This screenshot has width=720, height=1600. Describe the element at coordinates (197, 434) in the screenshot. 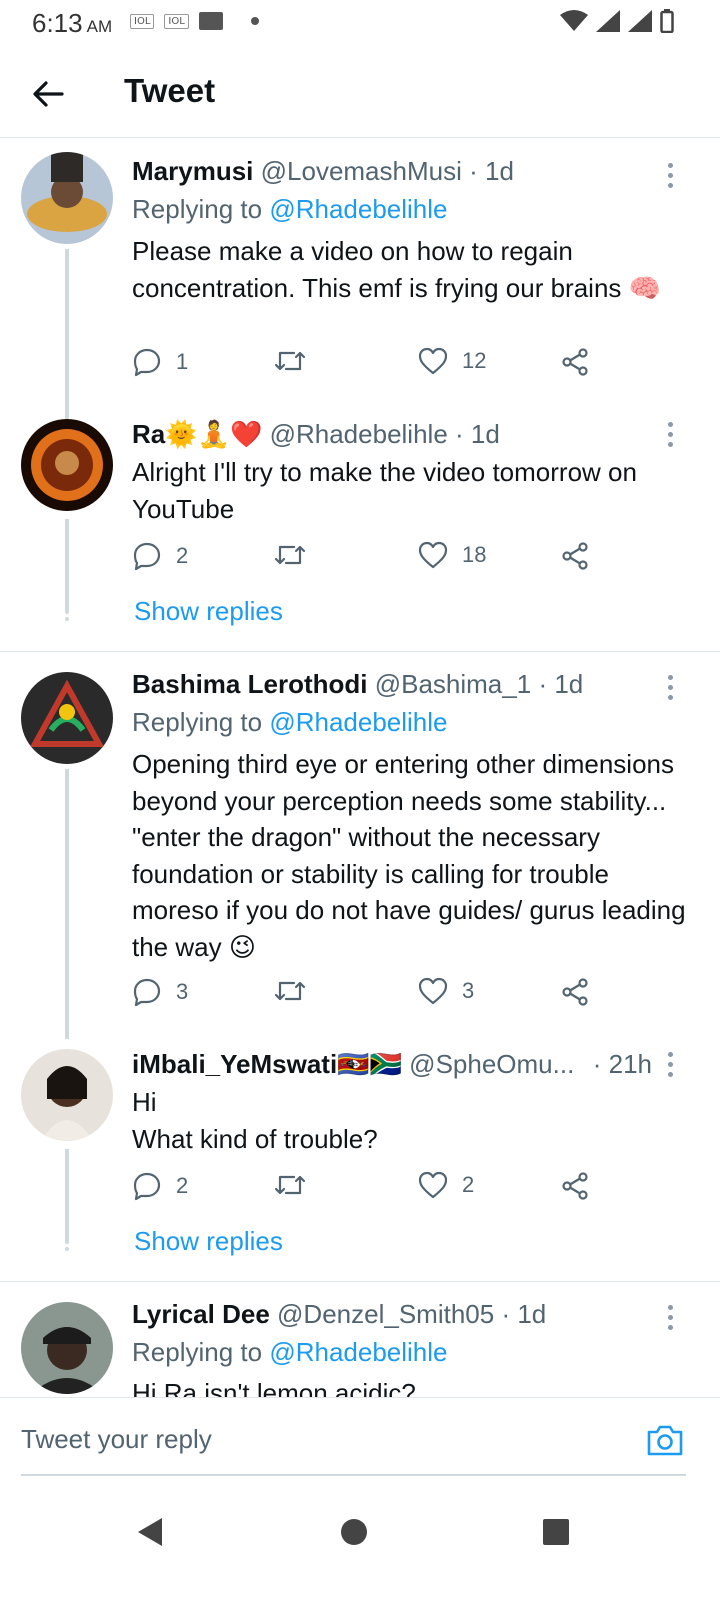

I see `author-name: Ra🌞🧘❤️` at that location.